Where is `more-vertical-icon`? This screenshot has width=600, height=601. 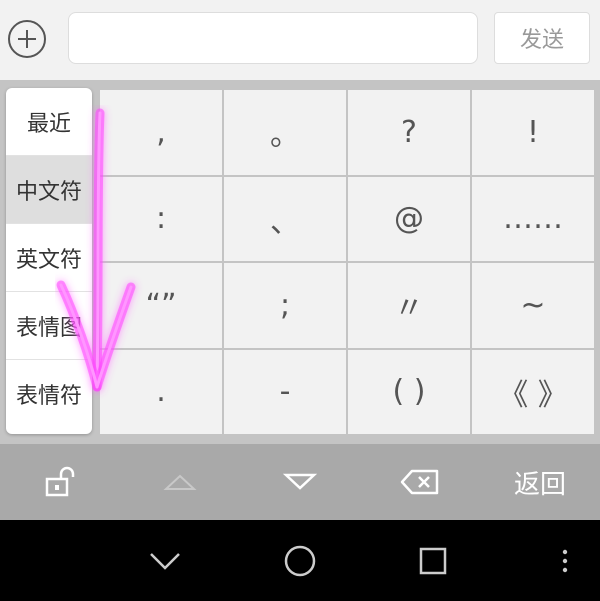
more-vertical-icon is located at coordinates (565, 560).